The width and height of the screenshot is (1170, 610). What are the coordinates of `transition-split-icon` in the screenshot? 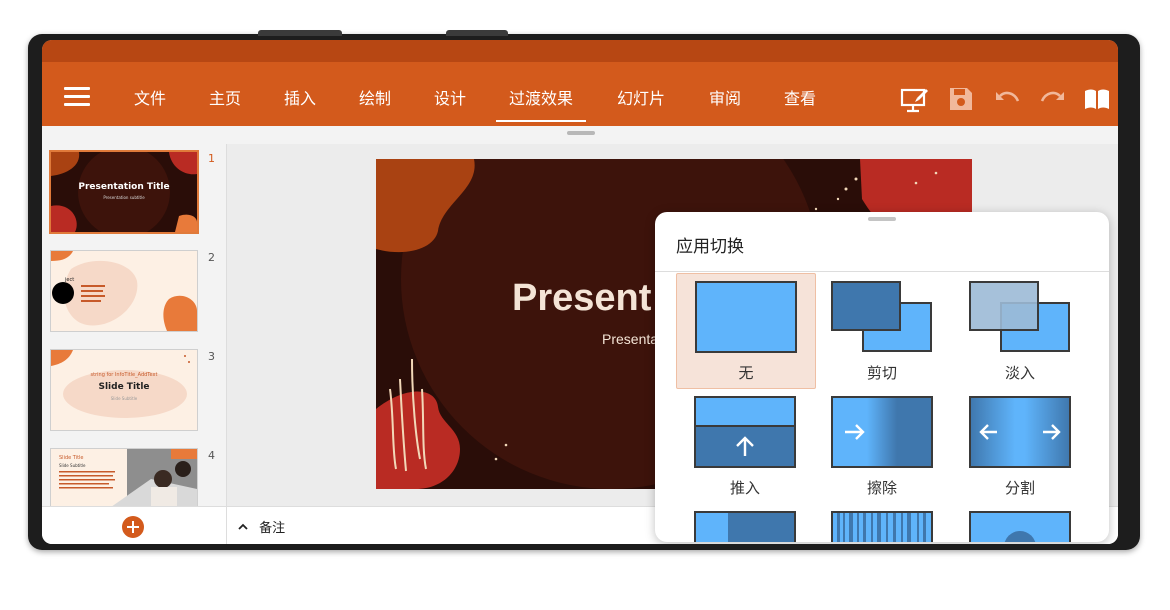 It's located at (1020, 432).